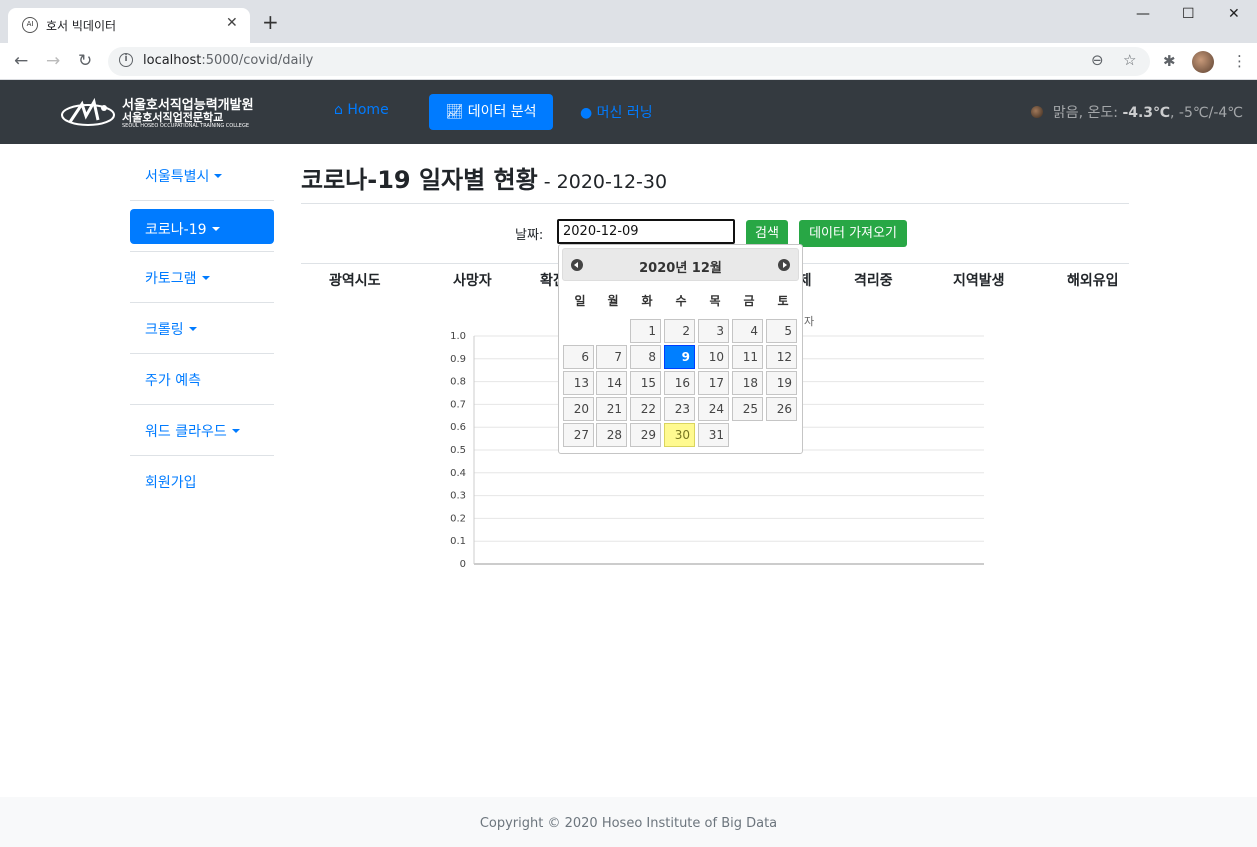 This screenshot has width=1257, height=847. Describe the element at coordinates (578, 409) in the screenshot. I see `calendar-day: 20` at that location.